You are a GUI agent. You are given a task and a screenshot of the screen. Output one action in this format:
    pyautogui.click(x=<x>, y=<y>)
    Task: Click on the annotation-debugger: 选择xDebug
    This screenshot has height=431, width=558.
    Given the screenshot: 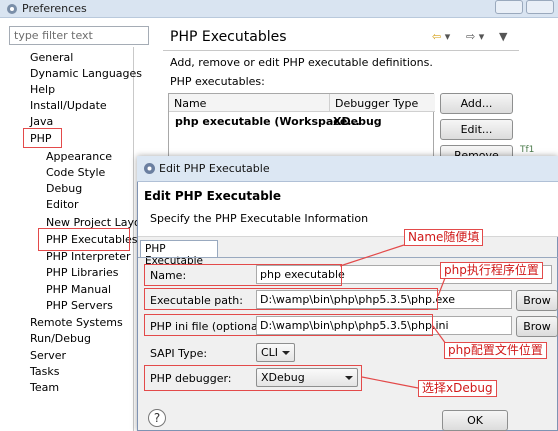 What is the action you would take?
    pyautogui.click(x=457, y=388)
    